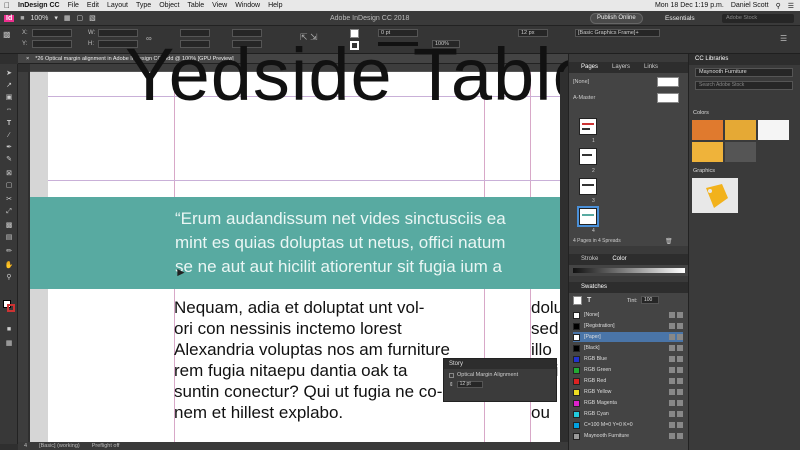 The height and width of the screenshot is (450, 800). What do you see at coordinates (469, 384) in the screenshot?
I see `optical-margin-size-field: 12 pt` at bounding box center [469, 384].